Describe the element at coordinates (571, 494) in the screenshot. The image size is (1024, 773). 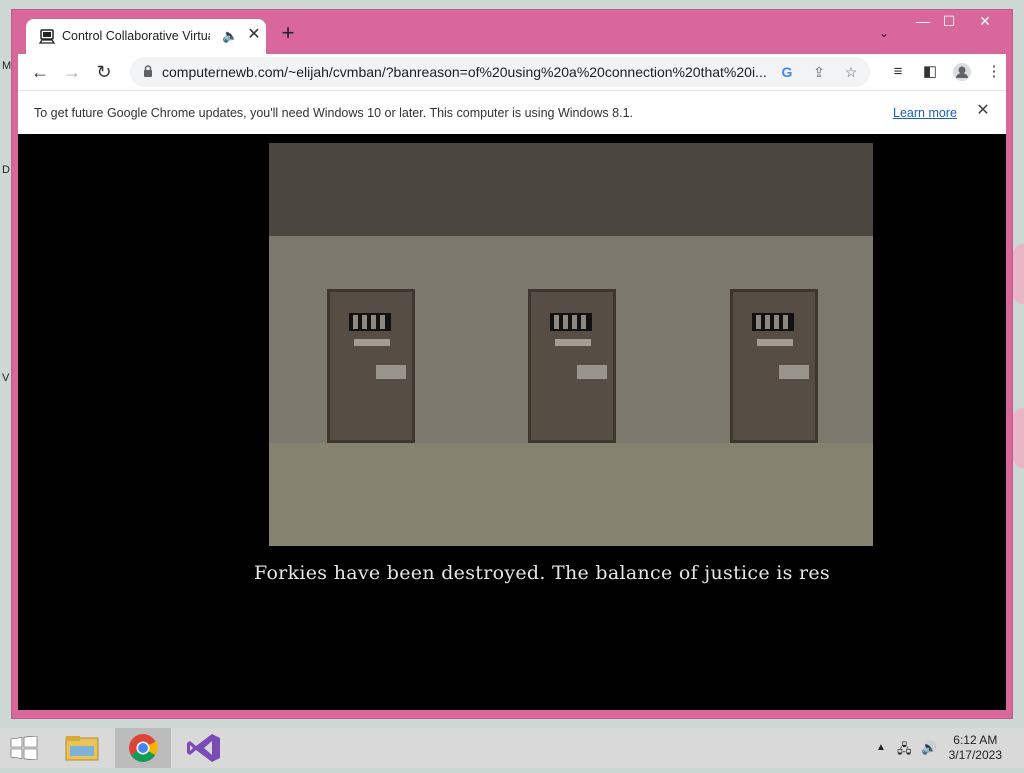
I see `scene-floor` at that location.